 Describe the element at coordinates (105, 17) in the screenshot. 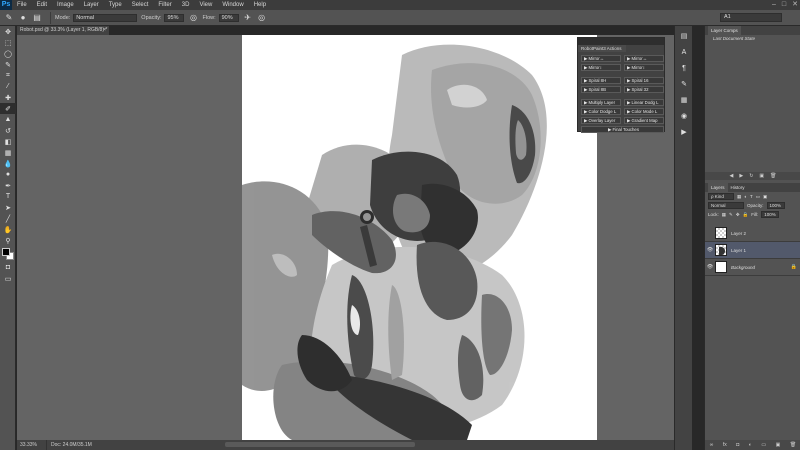

I see `mode-select: Normal` at that location.